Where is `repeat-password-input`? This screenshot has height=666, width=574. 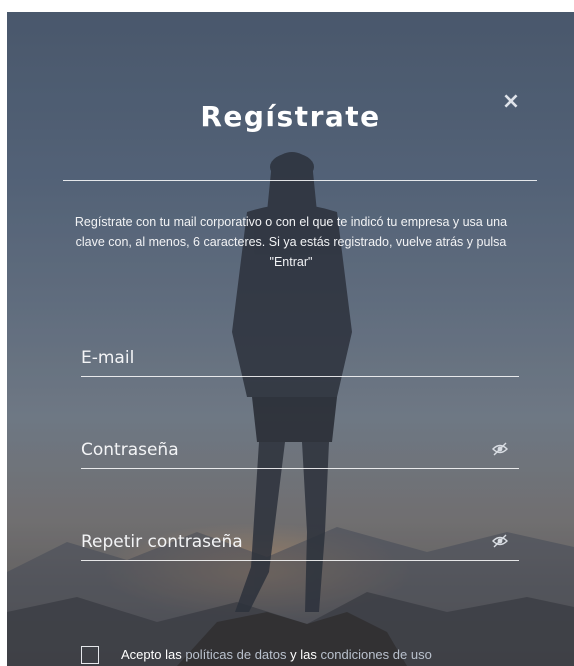 repeat-password-input is located at coordinates (281, 542).